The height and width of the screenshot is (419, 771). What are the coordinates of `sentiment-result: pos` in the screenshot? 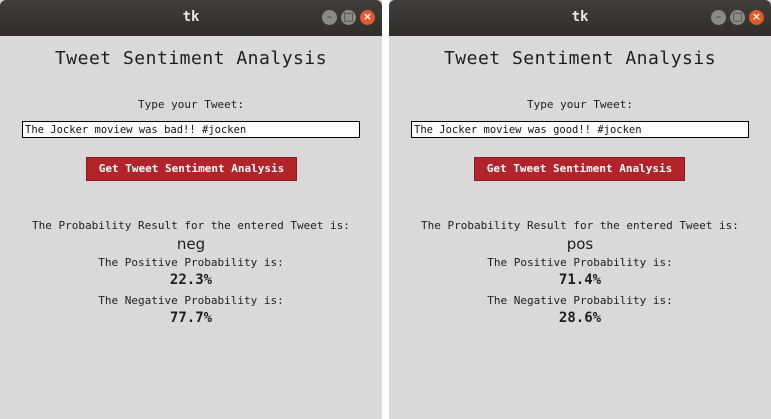 It's located at (580, 244).